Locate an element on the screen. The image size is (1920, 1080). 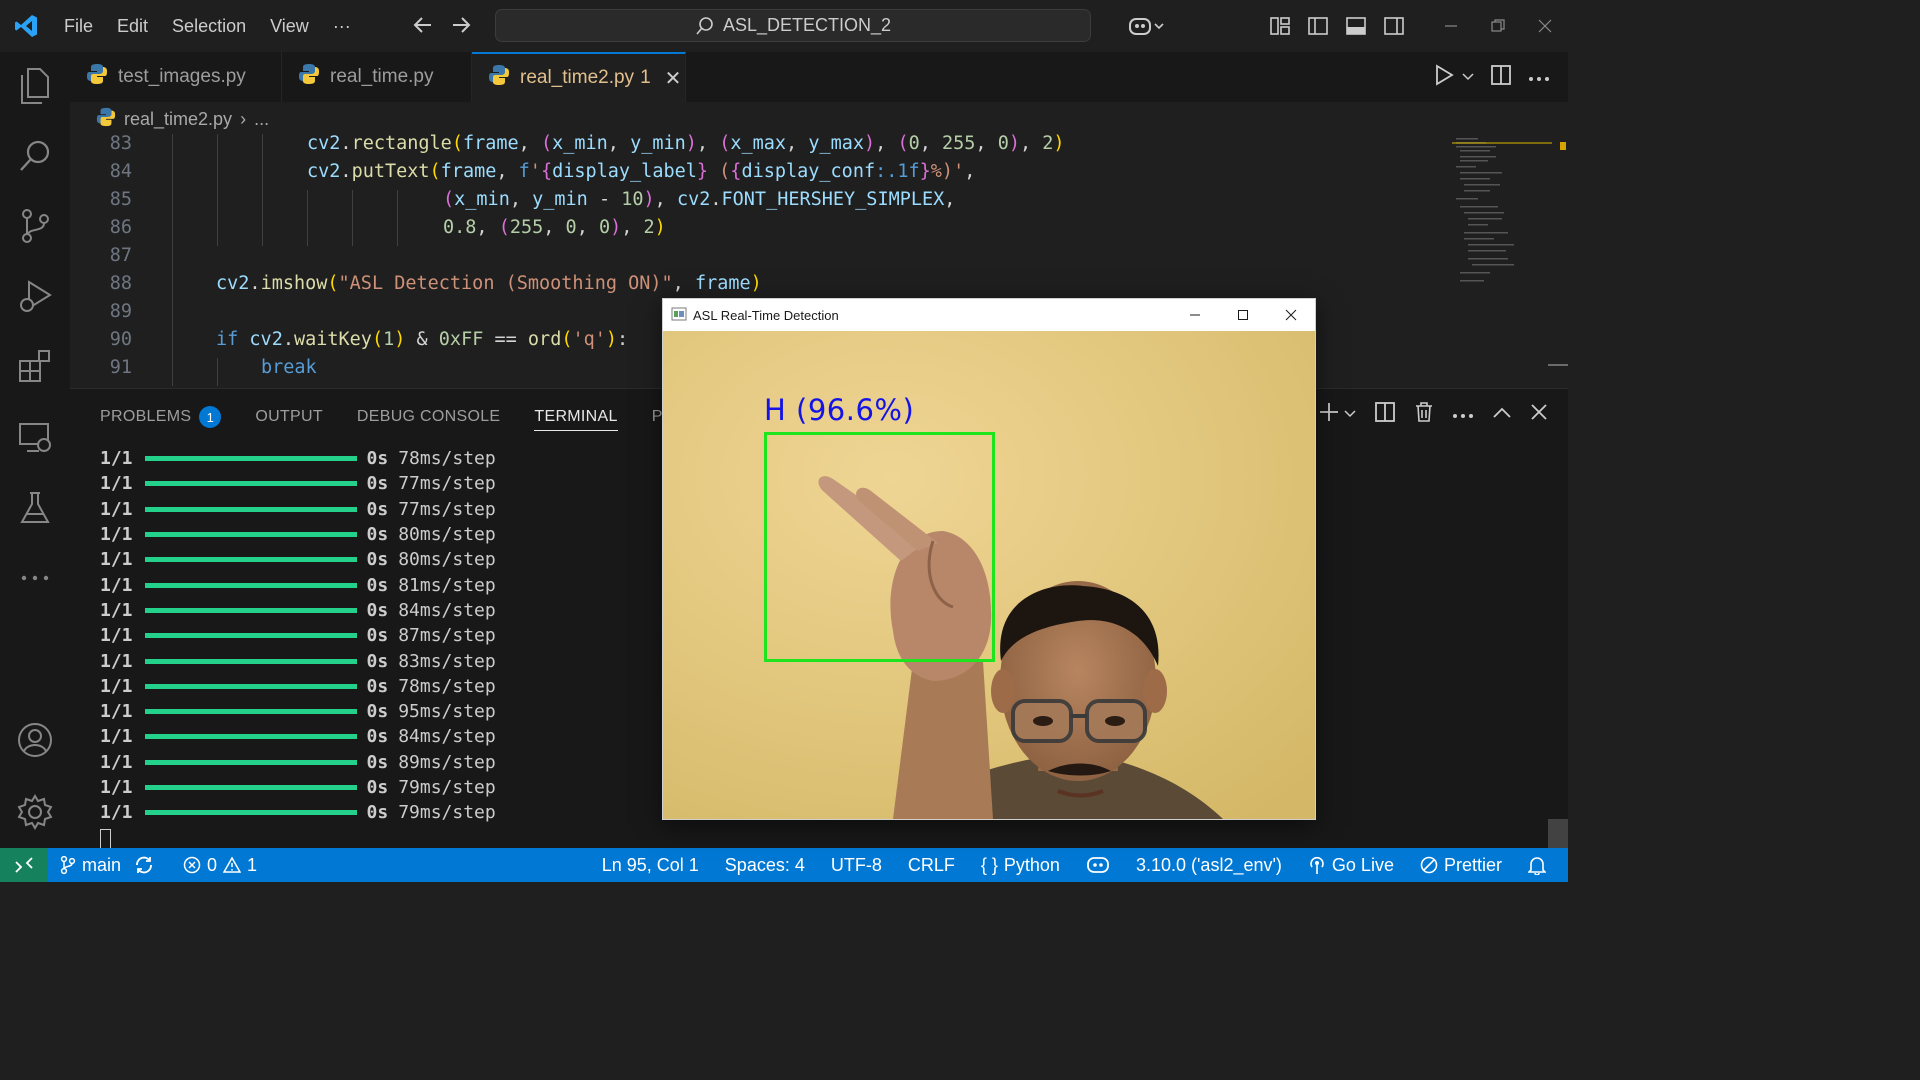
tab-real-time2: real_time2.py 1 ✕ is located at coordinates (579, 77).